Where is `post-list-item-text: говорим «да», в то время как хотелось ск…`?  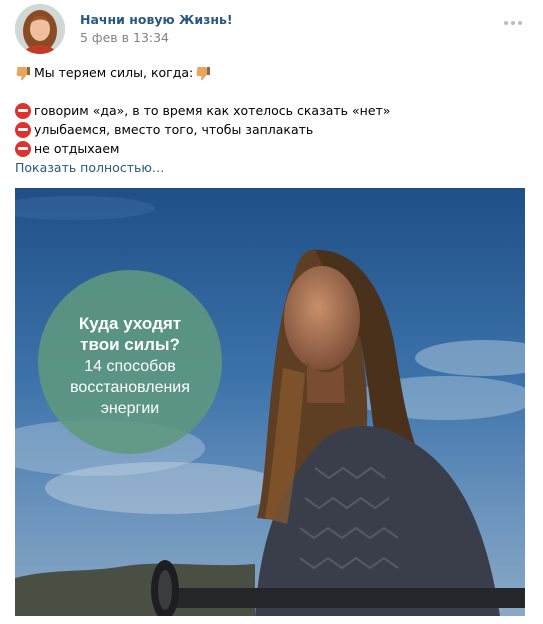 post-list-item-text: говорим «да», в то время как хотелось ск… is located at coordinates (212, 110).